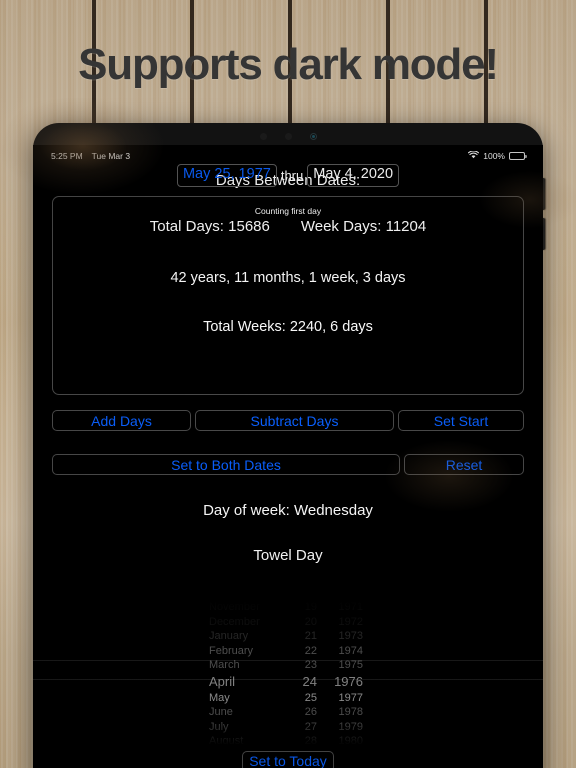  What do you see at coordinates (353, 175) in the screenshot?
I see `end-date-field: May 4, 2020` at bounding box center [353, 175].